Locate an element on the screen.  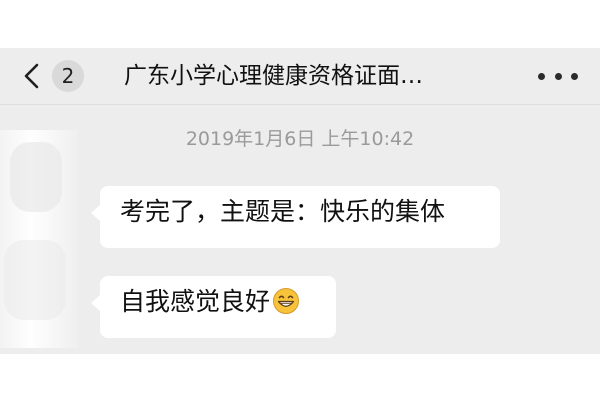
back-button: 2 is located at coordinates (57, 76).